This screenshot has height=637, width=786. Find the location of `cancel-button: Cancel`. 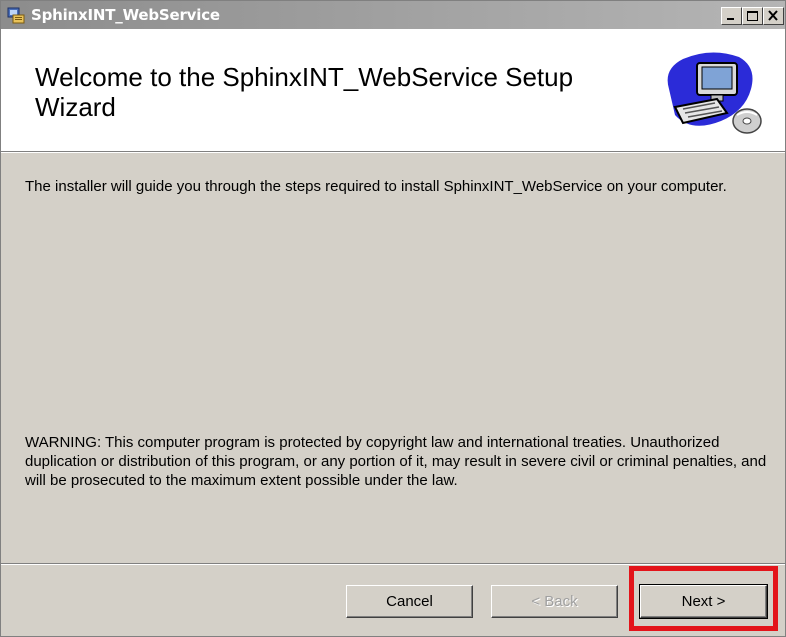

cancel-button: Cancel is located at coordinates (409, 601).